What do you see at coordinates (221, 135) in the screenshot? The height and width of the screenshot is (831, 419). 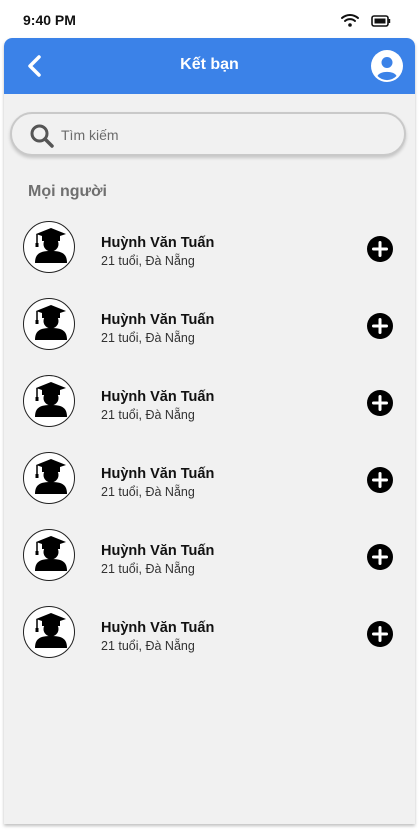 I see `search-input` at bounding box center [221, 135].